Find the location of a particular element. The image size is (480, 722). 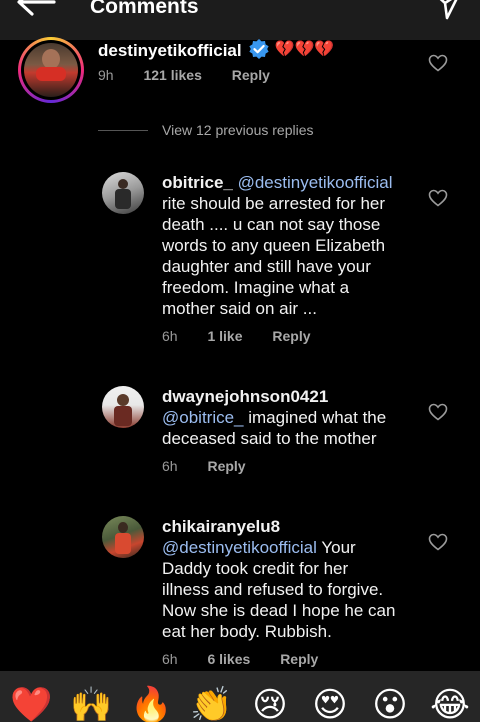

comment-meta: 6h Reply is located at coordinates (204, 466).